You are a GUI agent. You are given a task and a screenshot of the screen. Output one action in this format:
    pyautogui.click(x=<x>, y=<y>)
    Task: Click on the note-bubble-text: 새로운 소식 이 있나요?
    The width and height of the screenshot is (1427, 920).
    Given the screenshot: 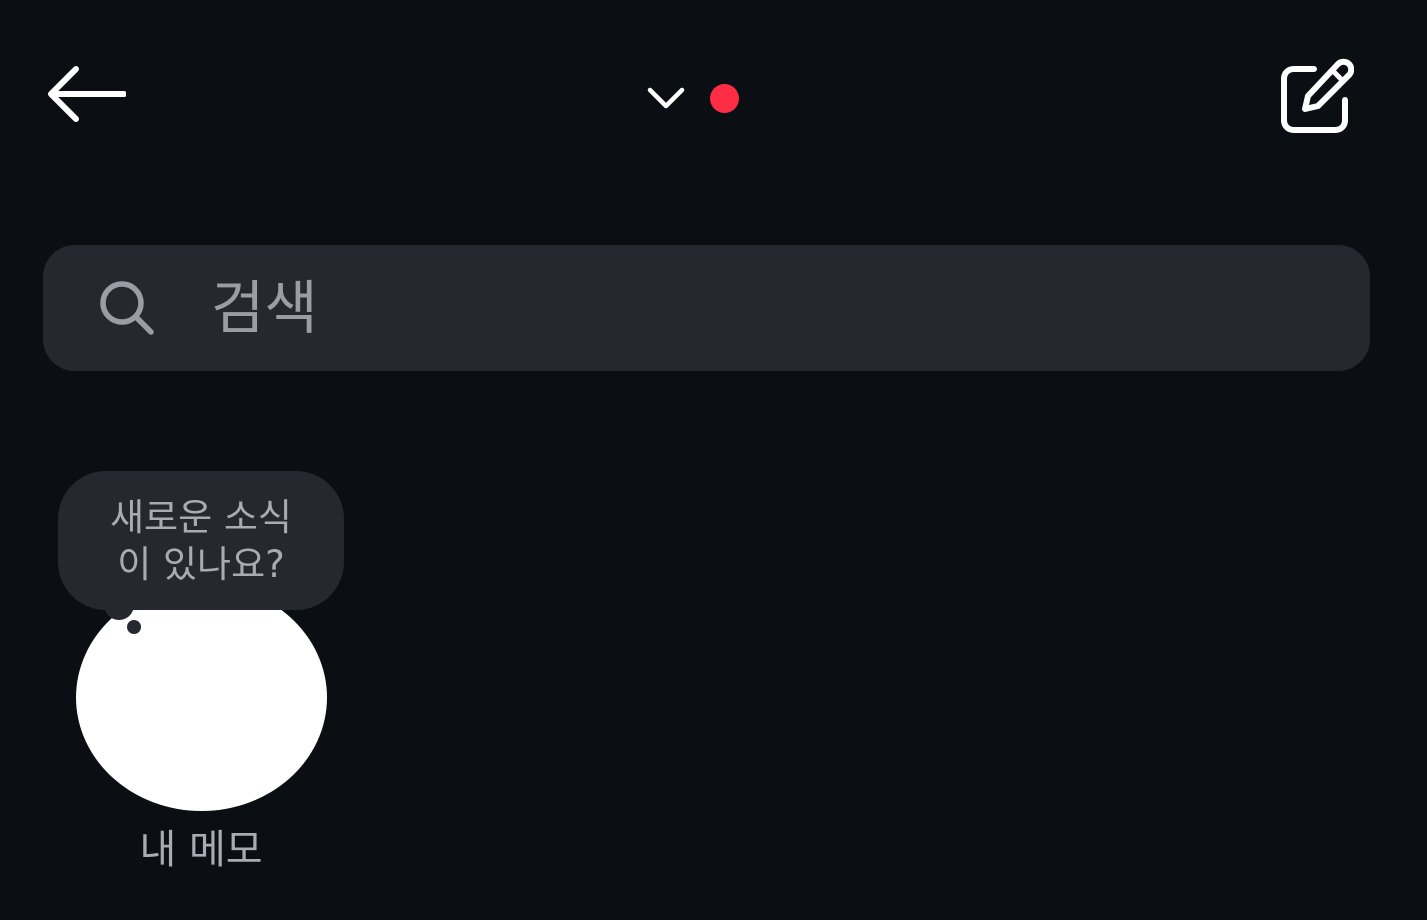 What is the action you would take?
    pyautogui.click(x=201, y=540)
    